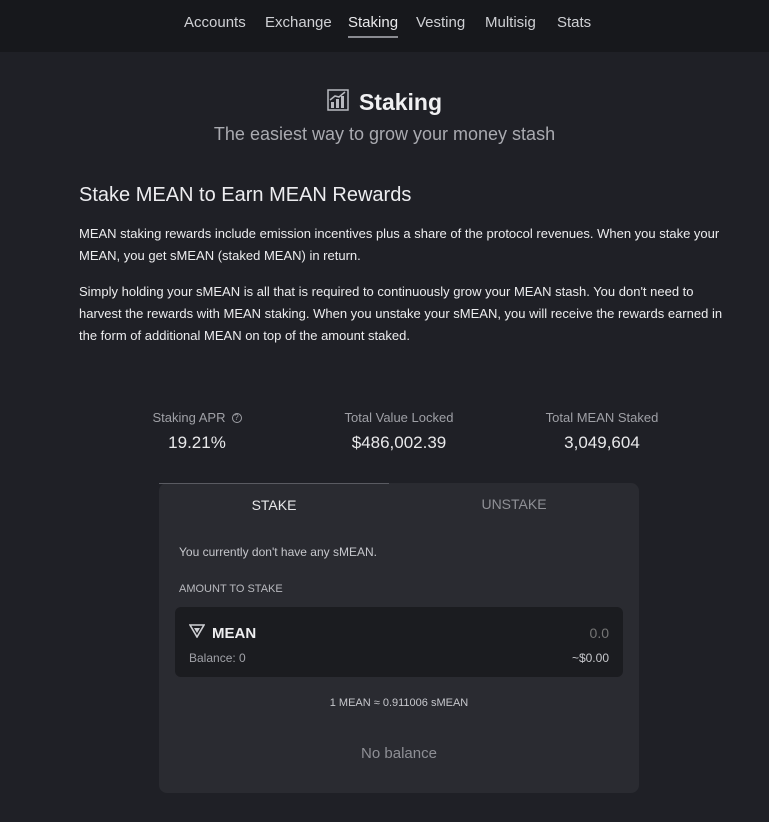  I want to click on stat-label: Total MEAN Staked, so click(602, 417).